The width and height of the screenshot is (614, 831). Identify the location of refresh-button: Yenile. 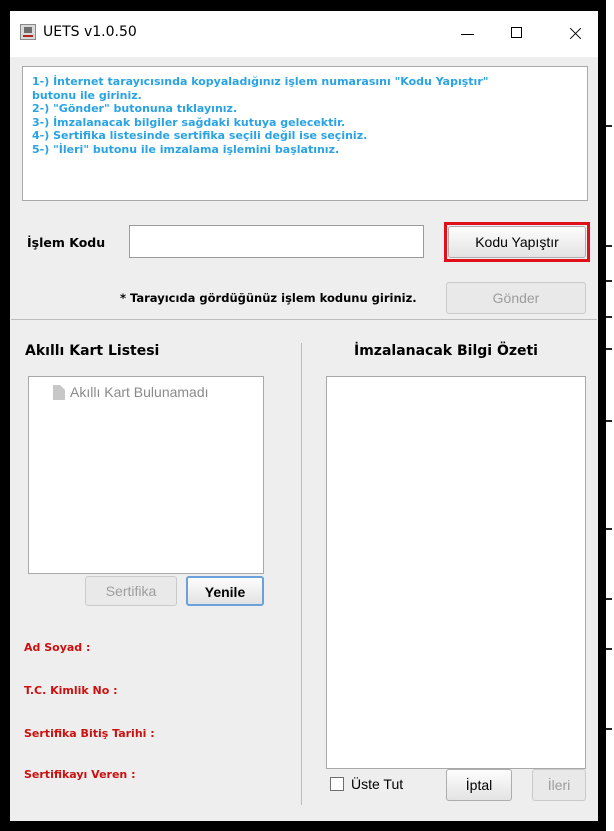
(225, 591).